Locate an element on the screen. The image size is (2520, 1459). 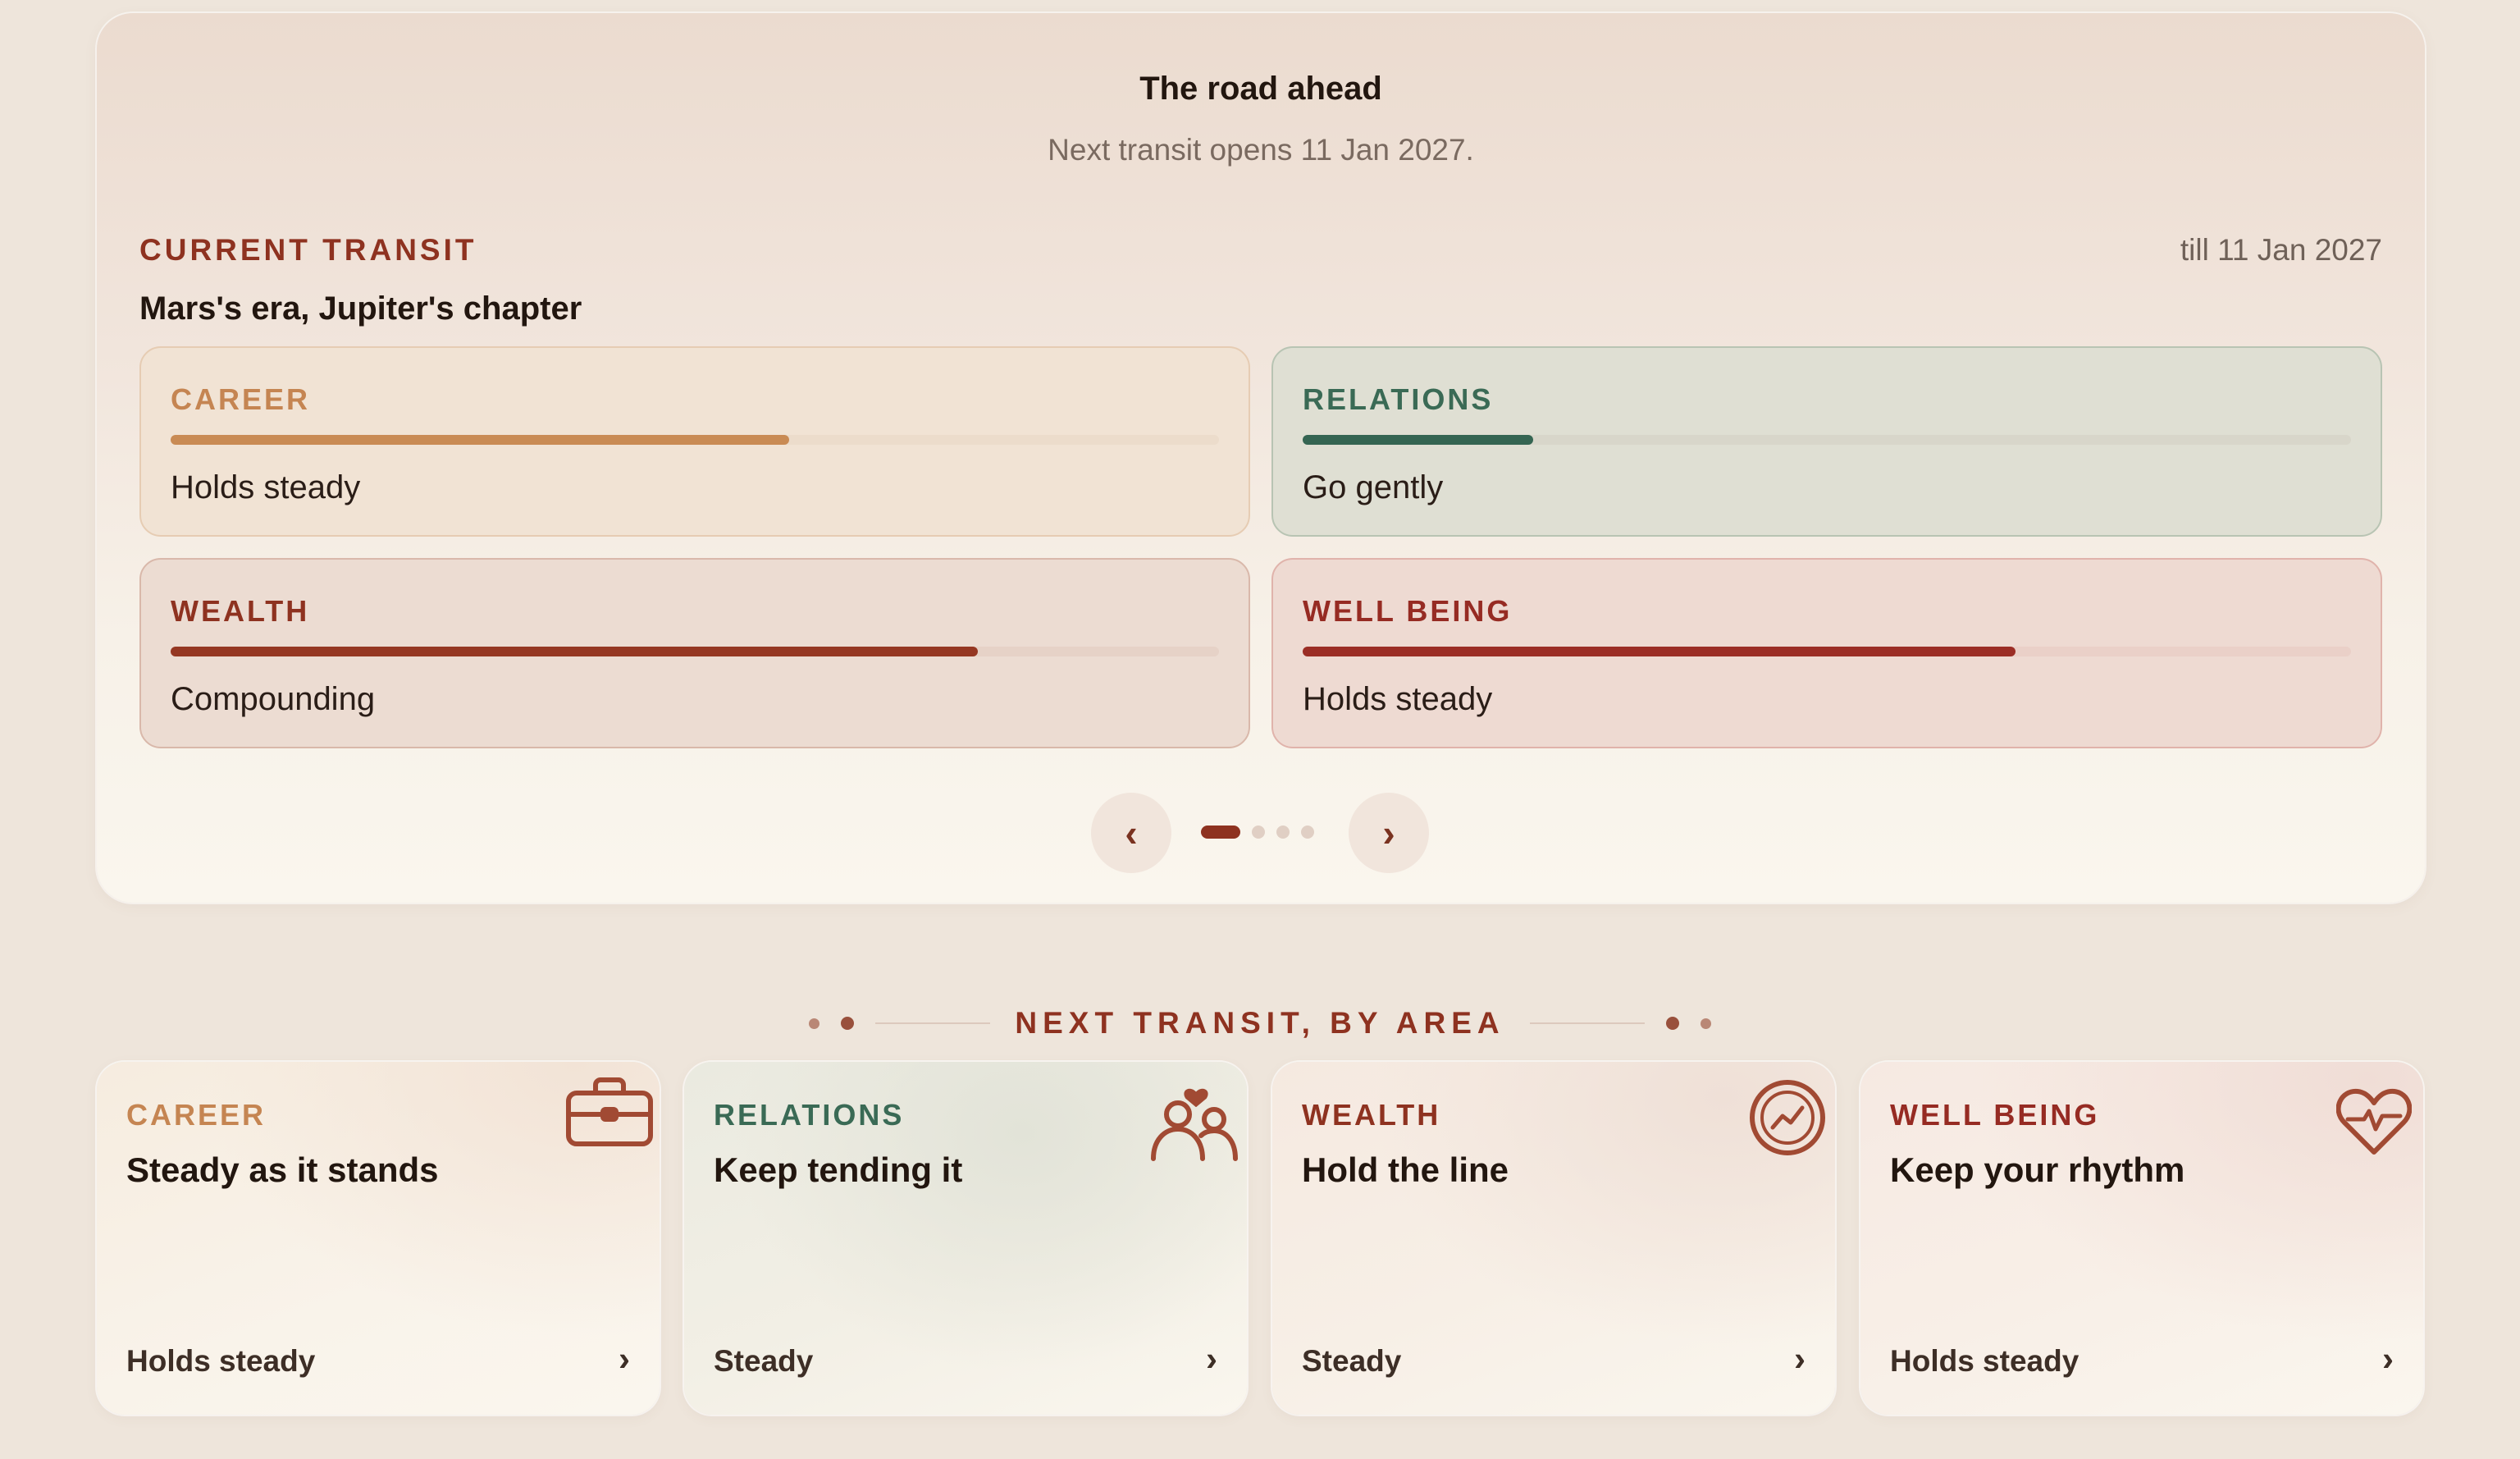
next-transit-heading: NEXT TRANSIT, BY AREA is located at coordinates (1260, 1023).